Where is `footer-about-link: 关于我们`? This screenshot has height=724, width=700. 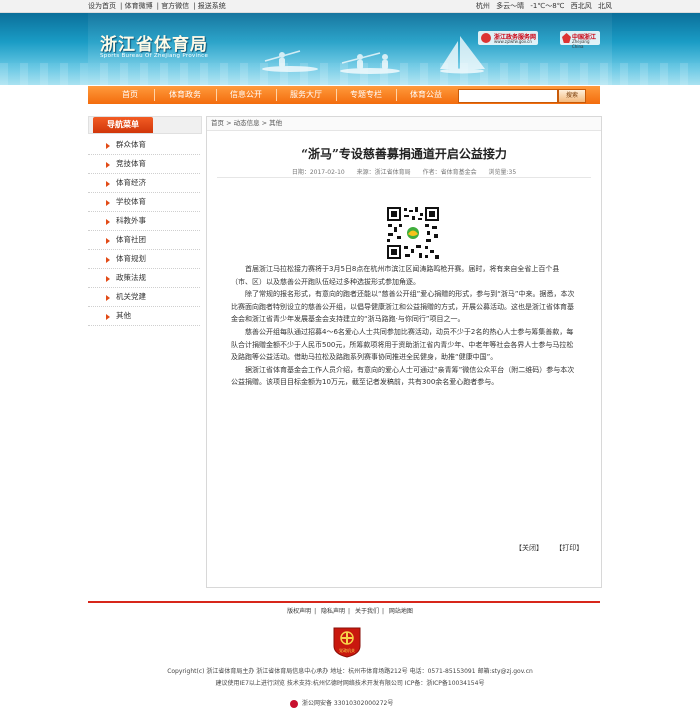
footer-about-link: 关于我们 is located at coordinates (367, 611).